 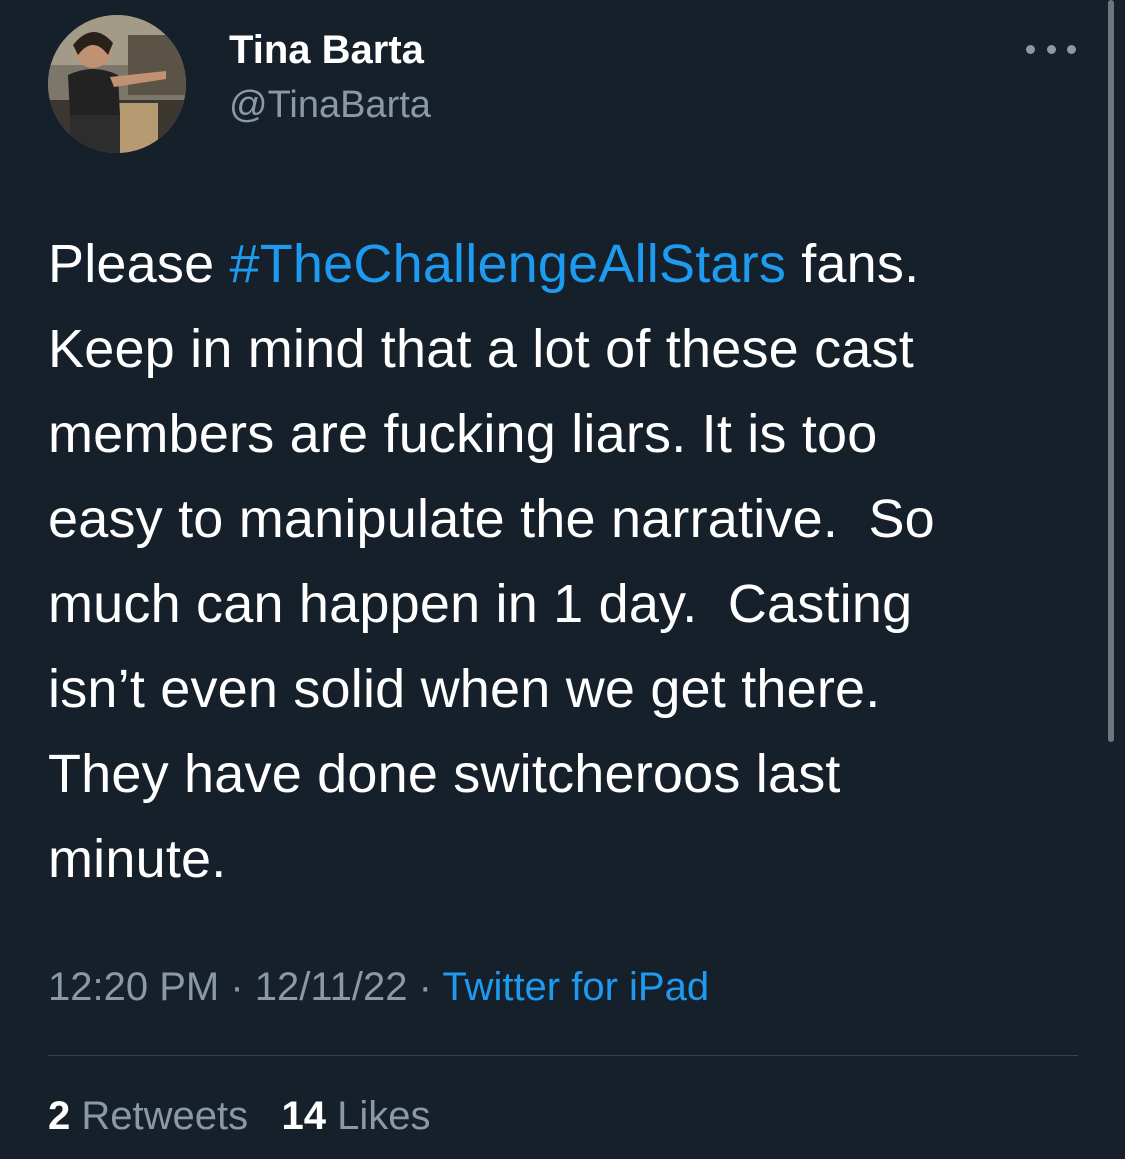 What do you see at coordinates (330, 105) in the screenshot?
I see `author-handle: @TinaBarta` at bounding box center [330, 105].